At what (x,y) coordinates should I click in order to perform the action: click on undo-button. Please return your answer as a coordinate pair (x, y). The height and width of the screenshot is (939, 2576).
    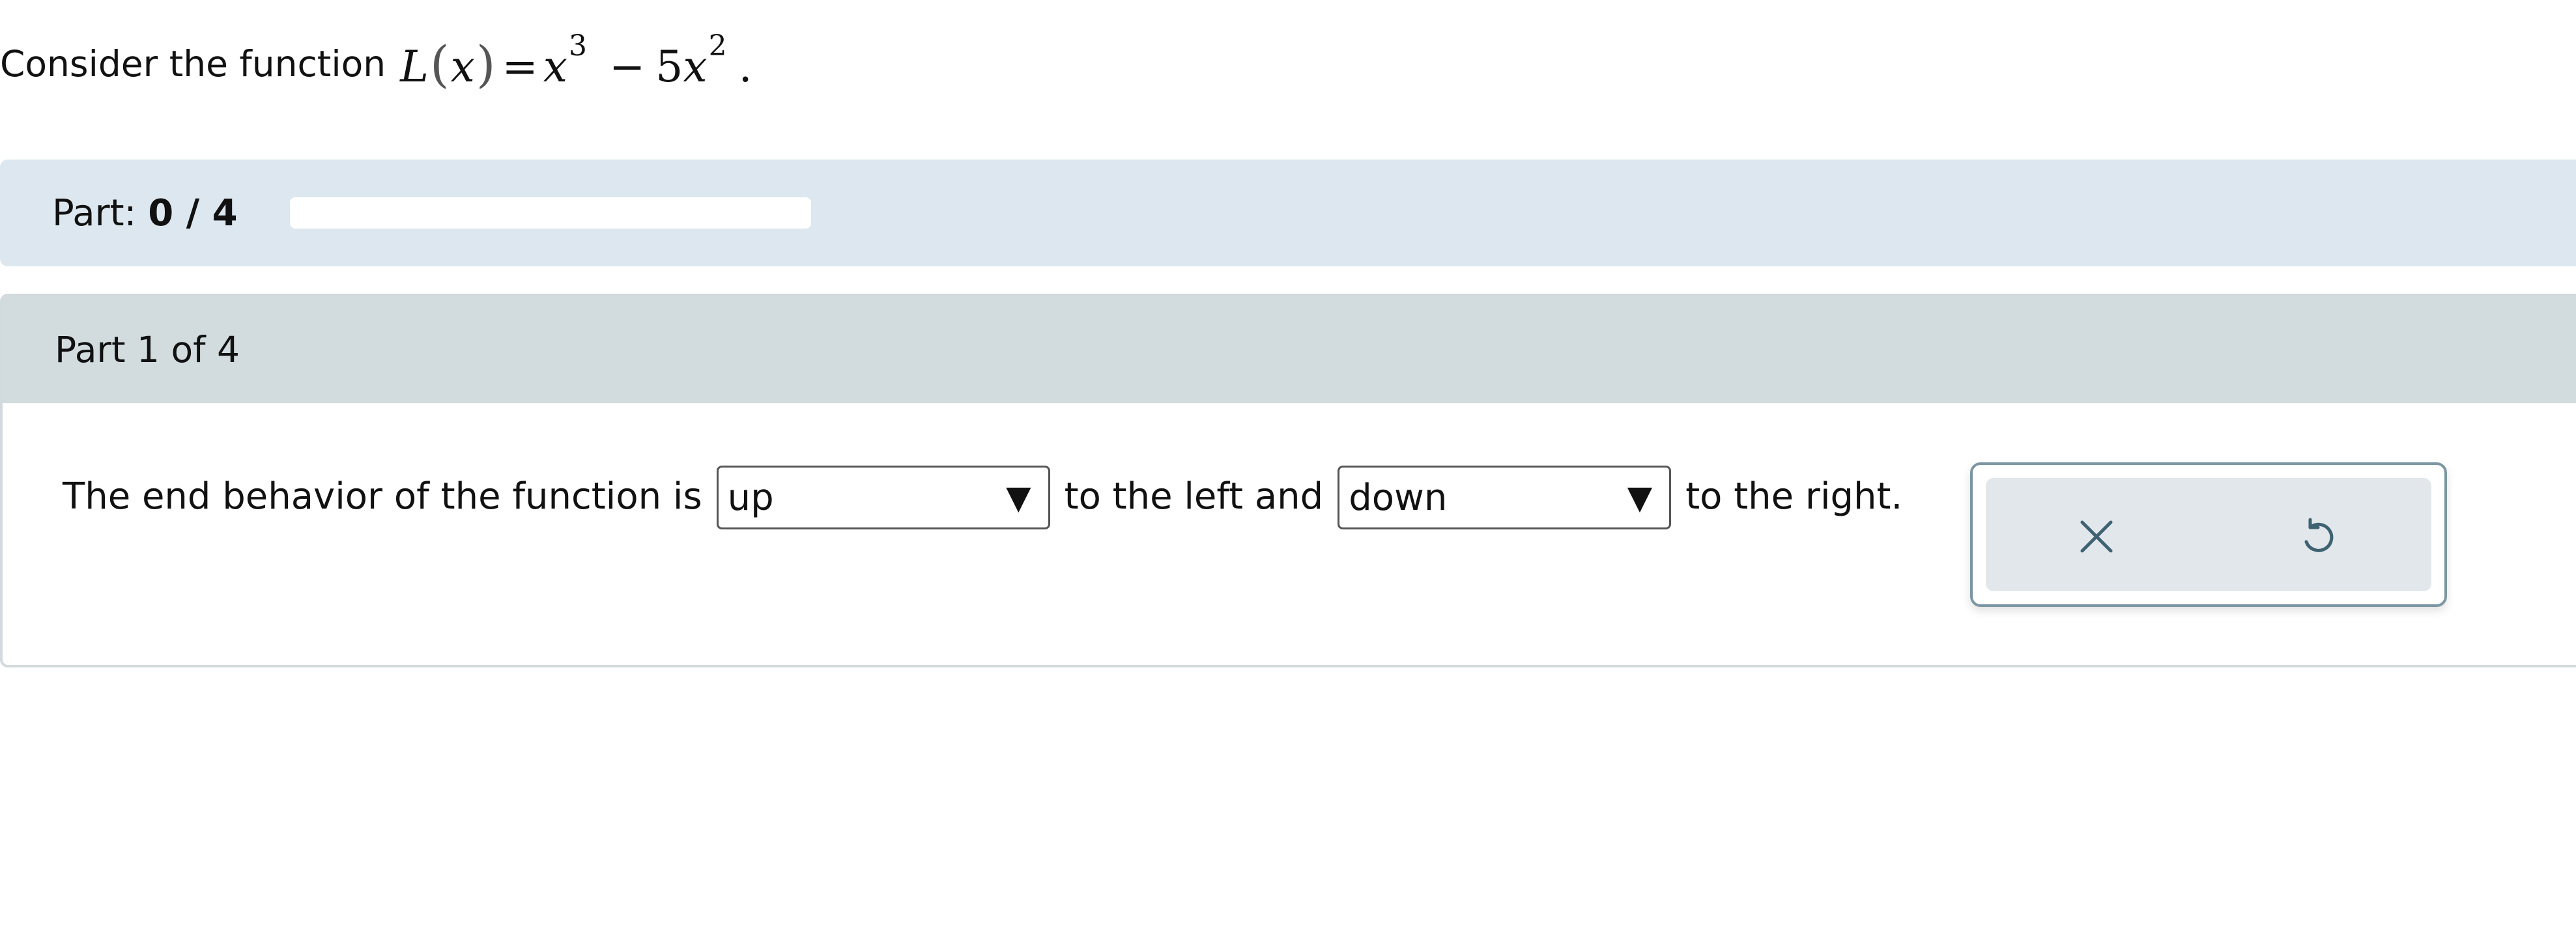
    Looking at the image, I should click on (2318, 536).